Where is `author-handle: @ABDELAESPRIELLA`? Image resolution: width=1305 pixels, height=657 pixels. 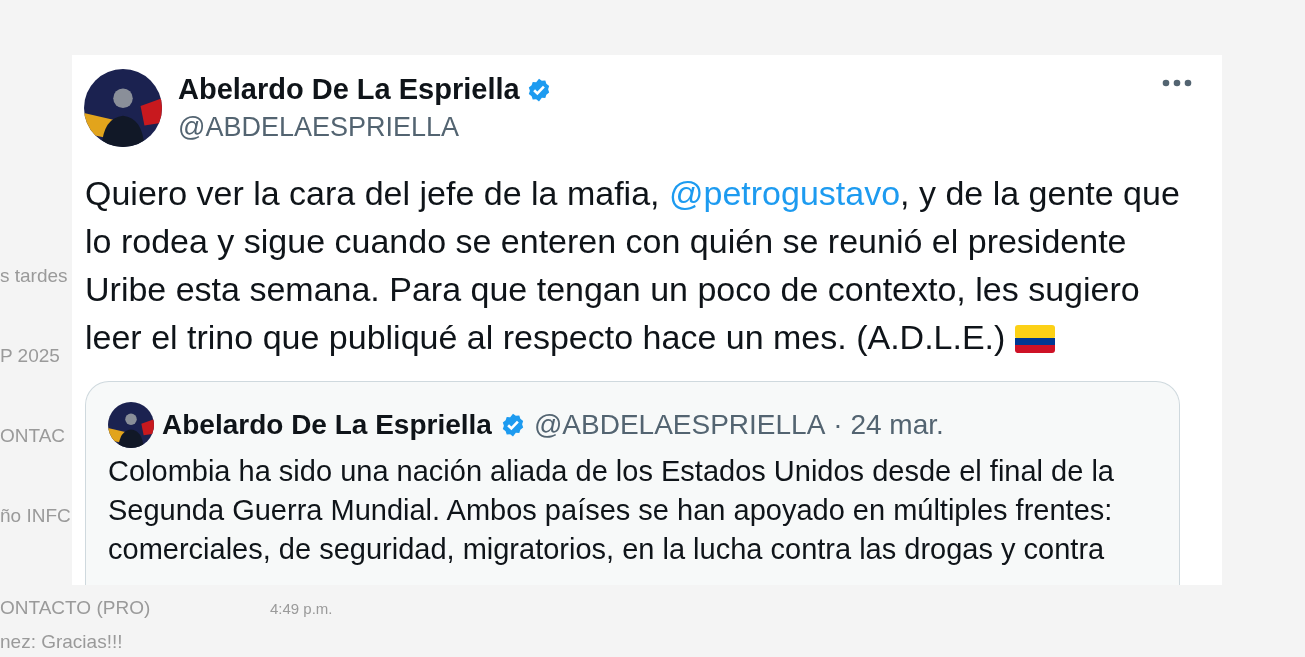
author-handle: @ABDELAESPRIELLA is located at coordinates (319, 127).